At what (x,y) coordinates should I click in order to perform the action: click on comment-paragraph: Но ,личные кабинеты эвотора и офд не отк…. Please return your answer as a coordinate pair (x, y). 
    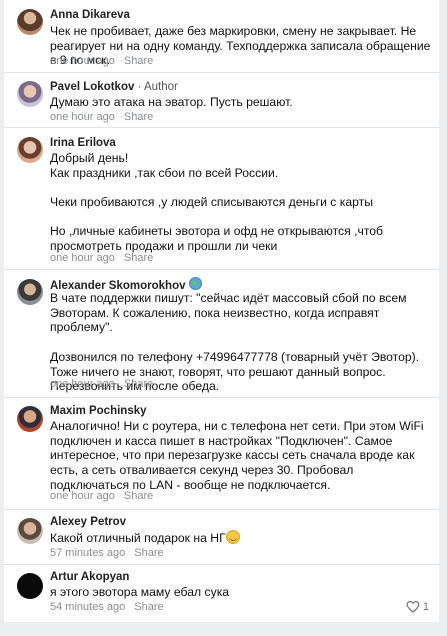
    Looking at the image, I should click on (217, 239).